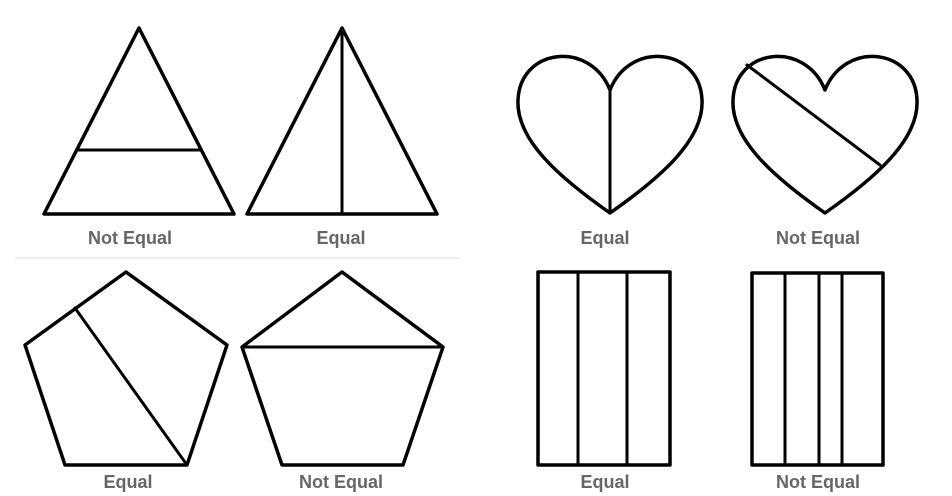 The width and height of the screenshot is (952, 496). What do you see at coordinates (610, 151) in the screenshot?
I see `figure-heart-vertical: Equal` at bounding box center [610, 151].